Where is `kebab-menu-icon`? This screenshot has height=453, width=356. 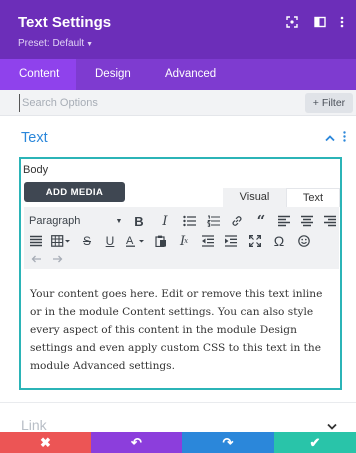
kebab-menu-icon is located at coordinates (342, 22).